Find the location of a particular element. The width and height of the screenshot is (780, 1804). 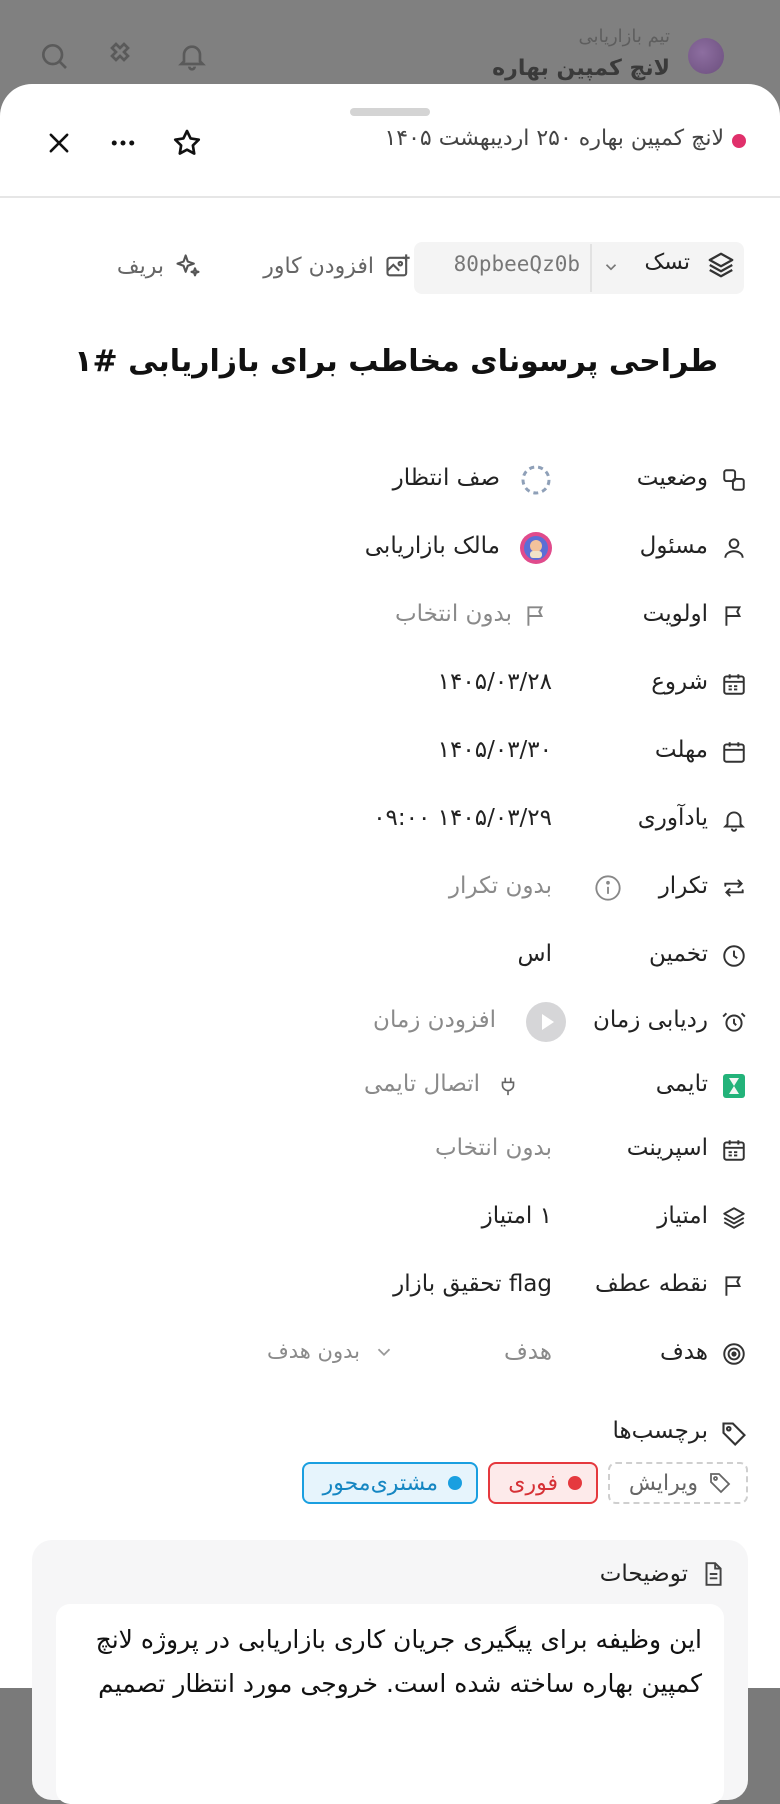

star-icon is located at coordinates (187, 142).